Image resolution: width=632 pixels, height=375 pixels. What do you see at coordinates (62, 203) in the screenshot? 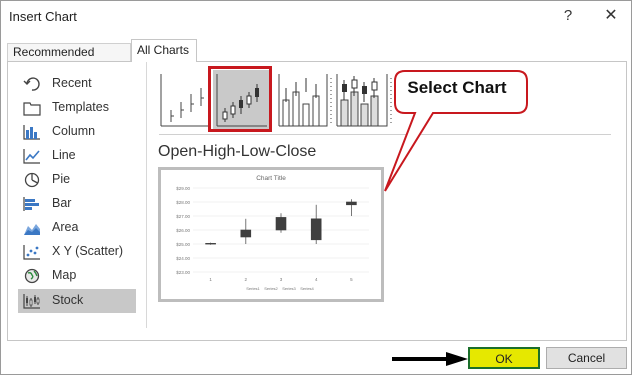
I see `sidebar-item-label: Bar` at bounding box center [62, 203].